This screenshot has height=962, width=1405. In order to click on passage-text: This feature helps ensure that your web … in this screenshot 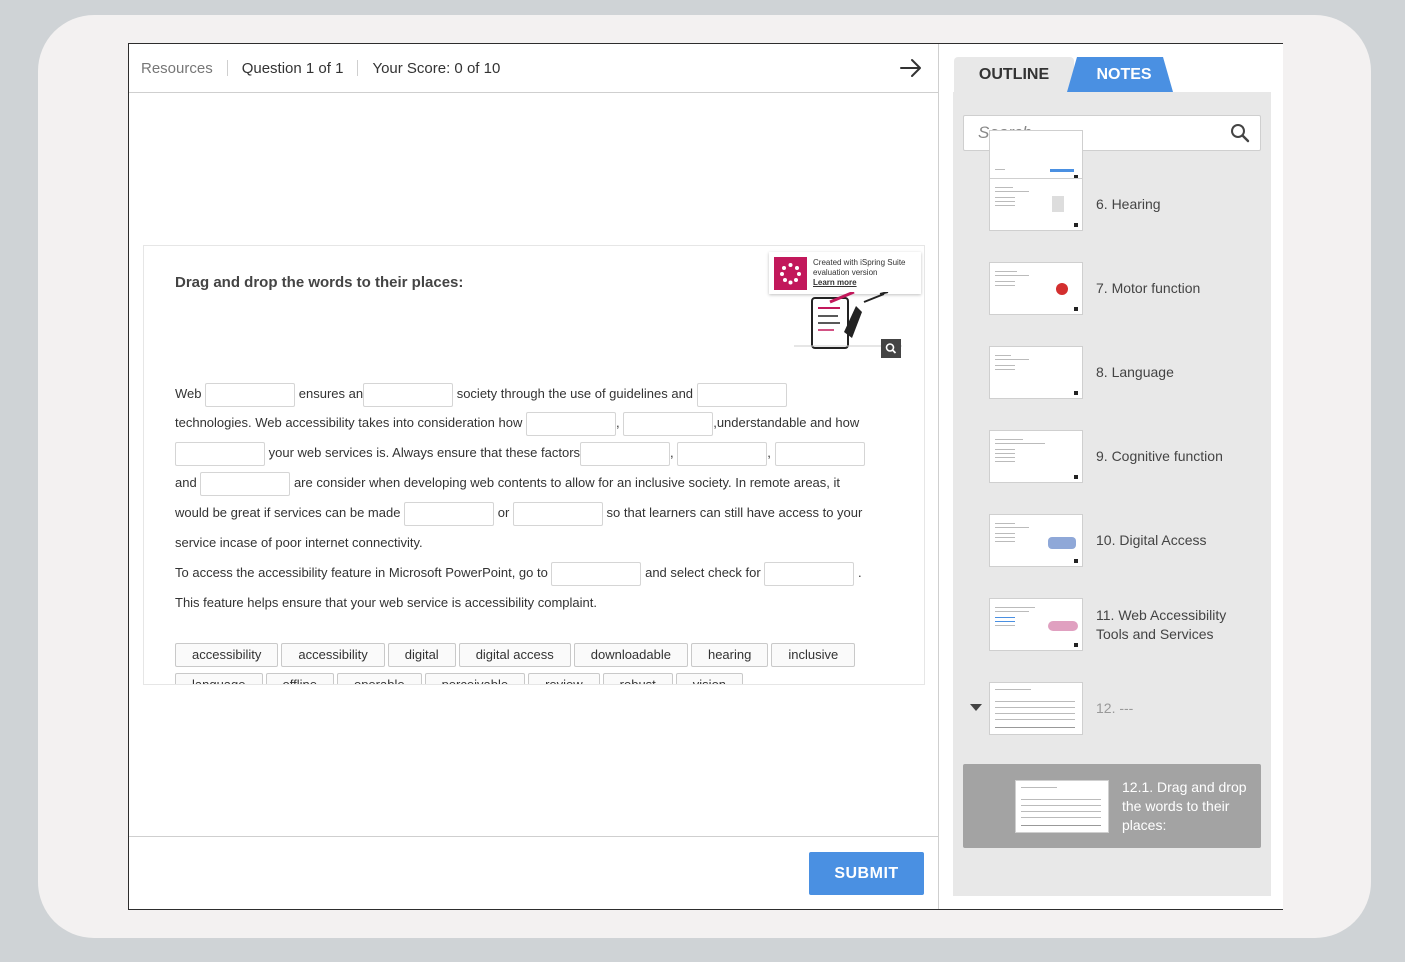, I will do `click(386, 602)`.